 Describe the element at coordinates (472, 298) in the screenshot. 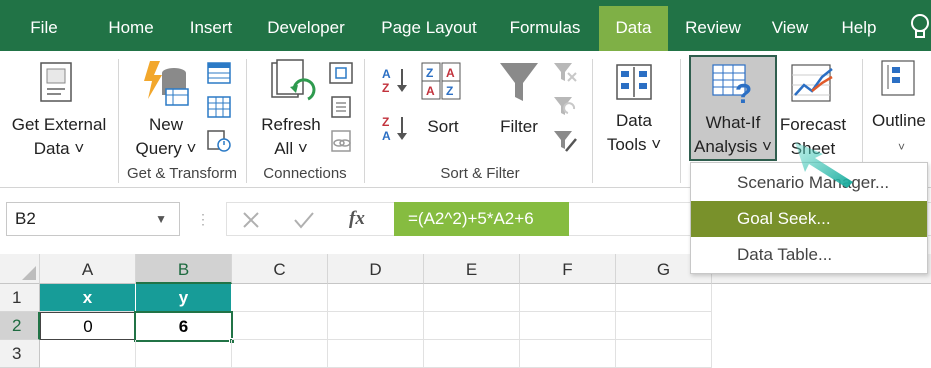

I see `cell-e1` at that location.